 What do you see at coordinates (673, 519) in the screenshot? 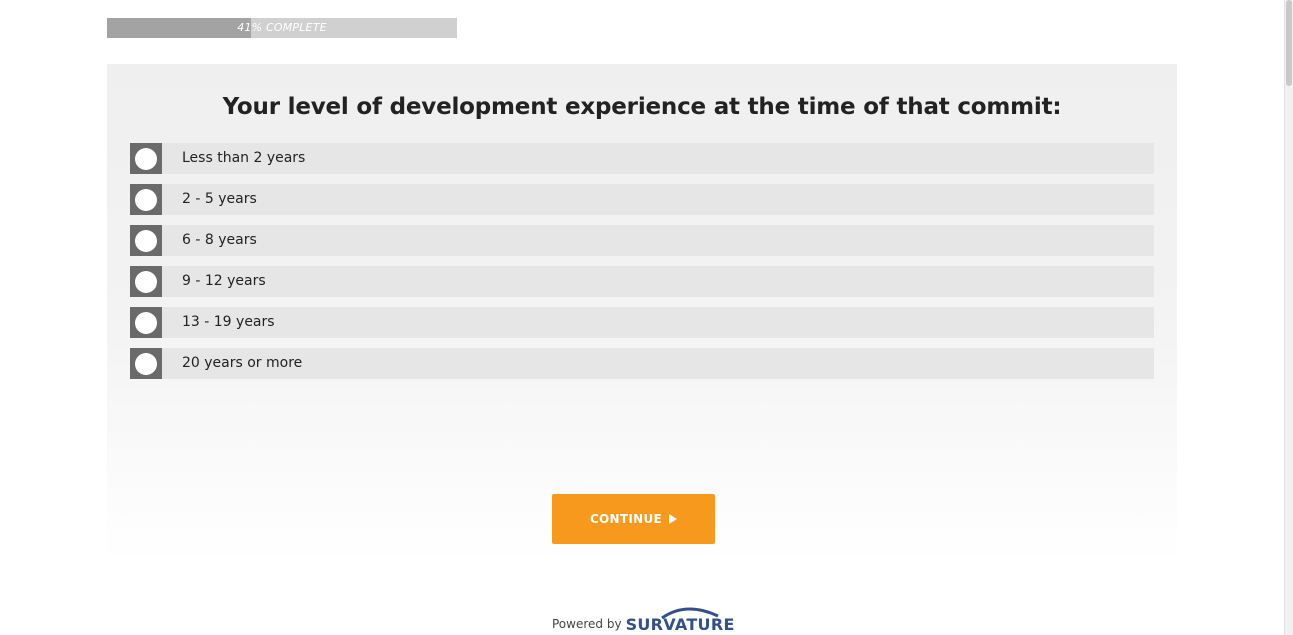
I see `play-arrow-icon` at bounding box center [673, 519].